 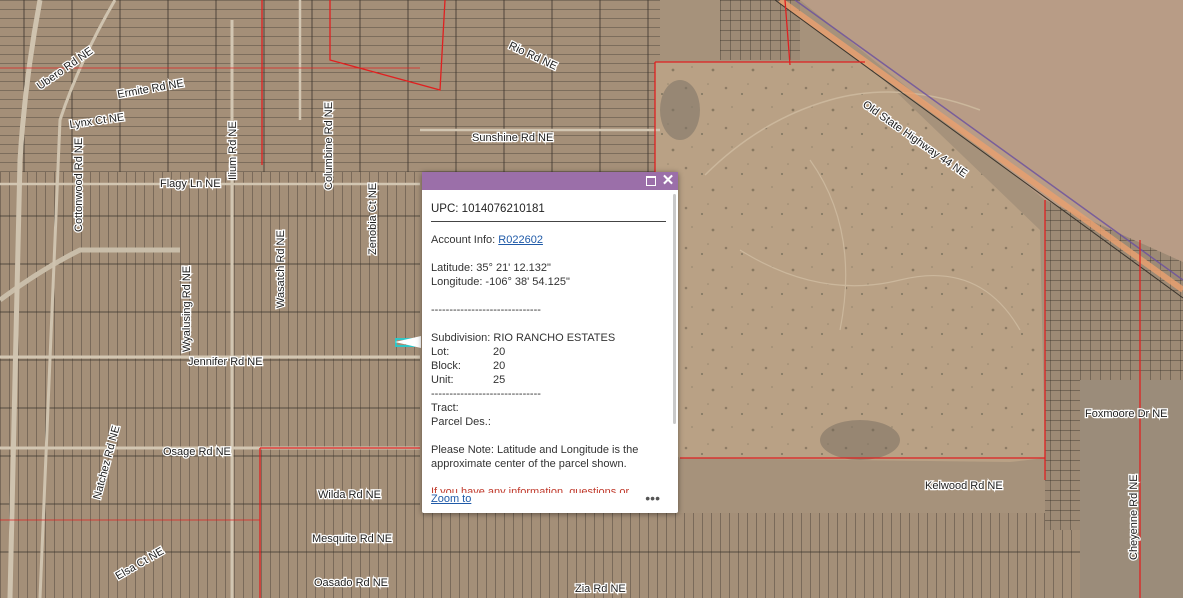 What do you see at coordinates (520, 240) in the screenshot?
I see `account-info-link: R022602` at bounding box center [520, 240].